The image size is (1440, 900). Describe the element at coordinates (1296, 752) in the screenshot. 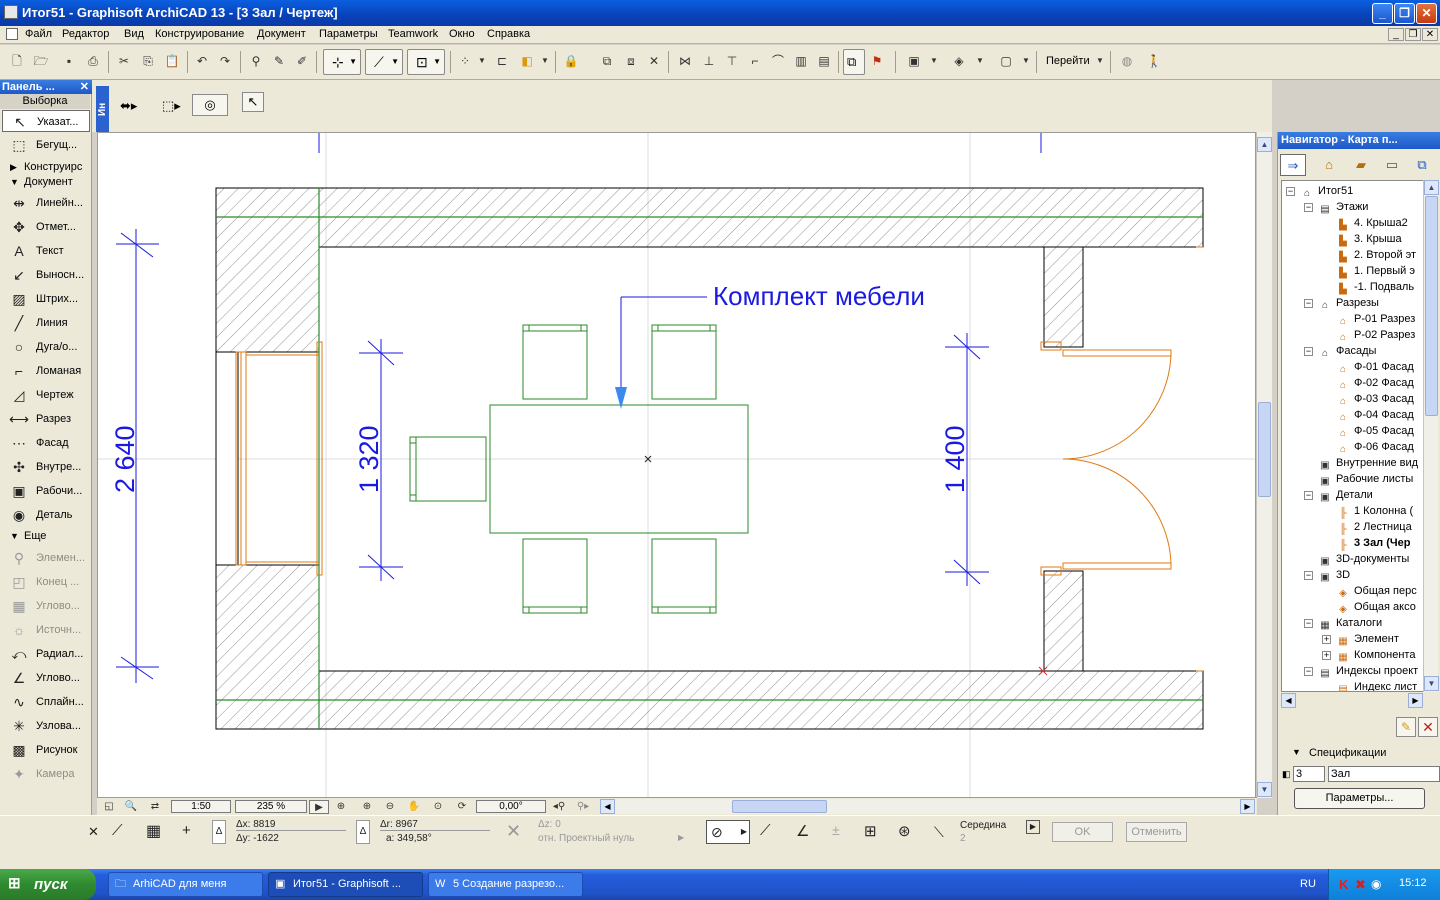

I see `collapse-icon: ▼` at that location.